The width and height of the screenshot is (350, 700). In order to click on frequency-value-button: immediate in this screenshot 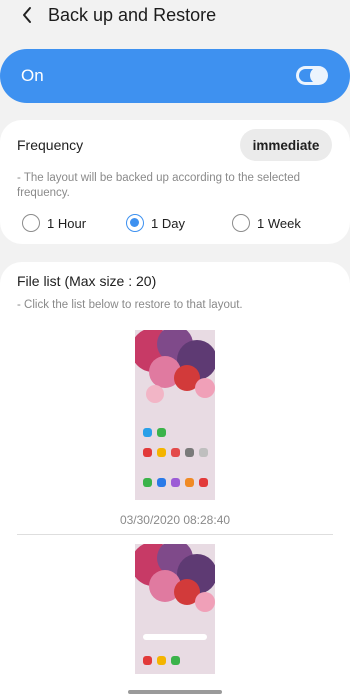, I will do `click(286, 145)`.